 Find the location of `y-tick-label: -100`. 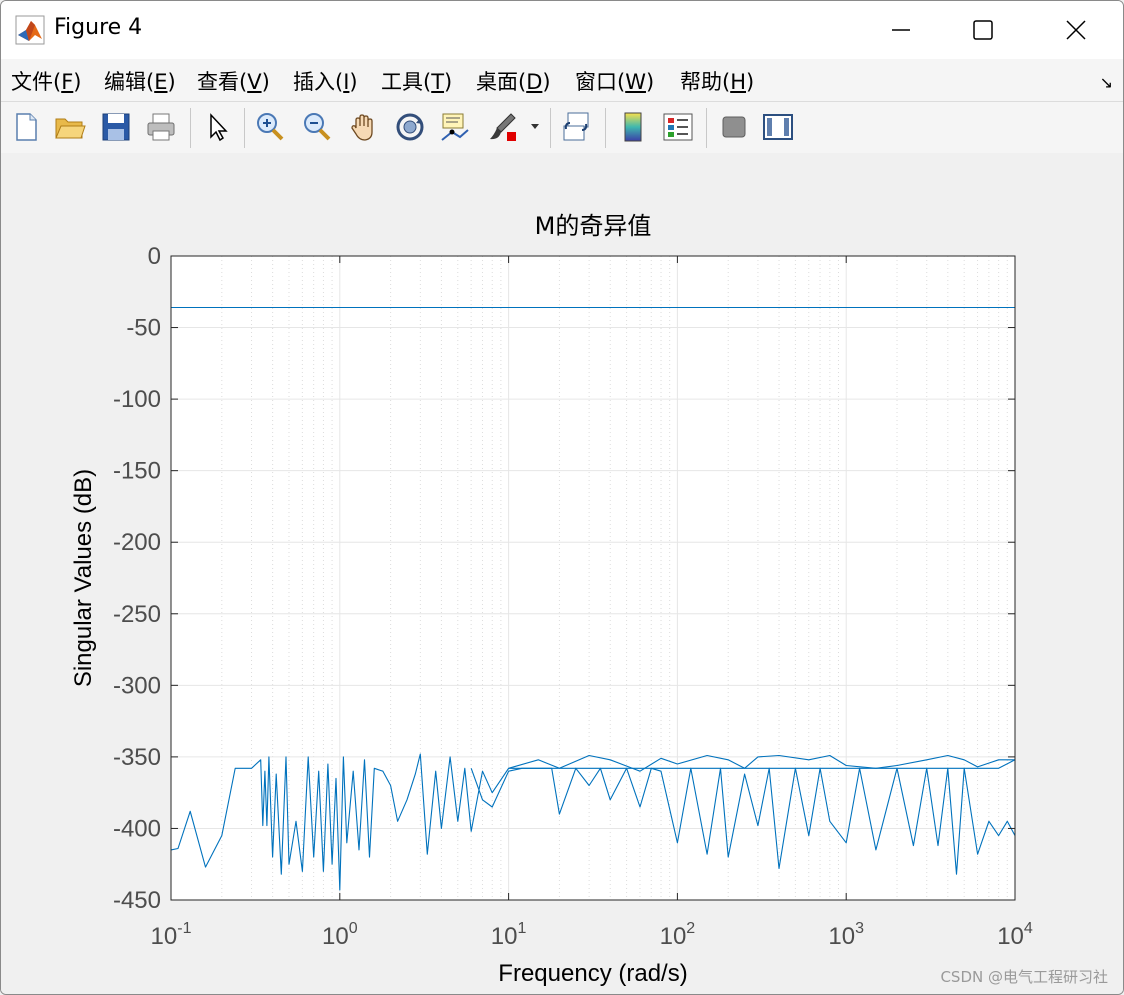

y-tick-label: -100 is located at coordinates (137, 399).